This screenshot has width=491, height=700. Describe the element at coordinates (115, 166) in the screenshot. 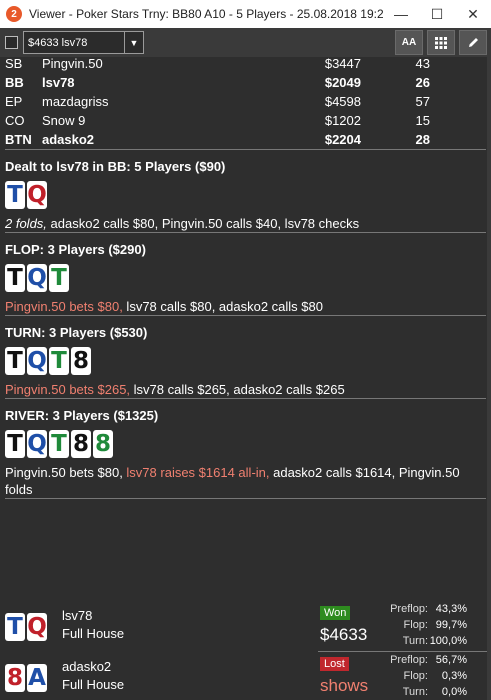

I see `street-title: Dealt to lsv78 in BB: 5 Players ($90)` at that location.